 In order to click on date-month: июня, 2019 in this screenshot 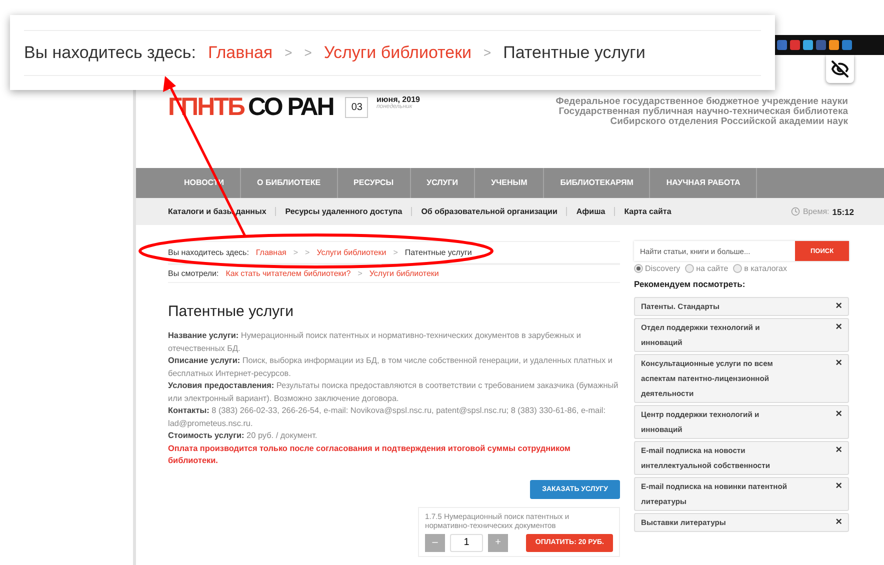, I will do `click(398, 99)`.